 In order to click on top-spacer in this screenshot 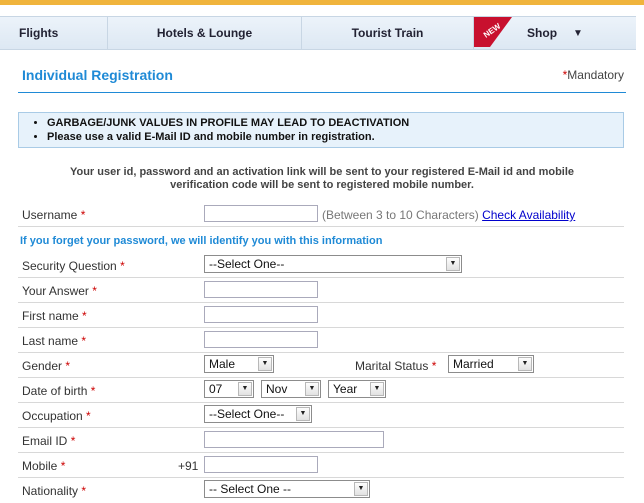, I will do `click(322, 10)`.